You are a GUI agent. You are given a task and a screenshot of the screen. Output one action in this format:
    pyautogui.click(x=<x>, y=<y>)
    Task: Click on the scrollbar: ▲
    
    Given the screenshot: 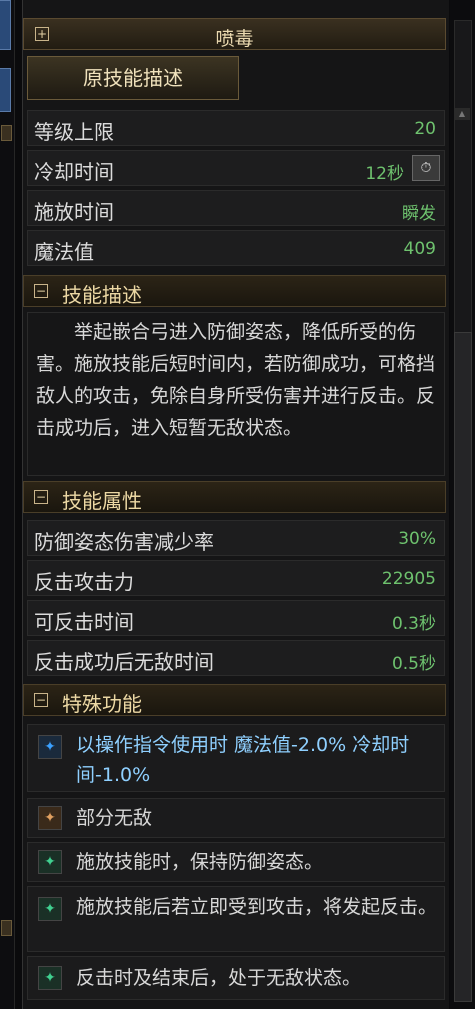 What is the action you would take?
    pyautogui.click(x=462, y=504)
    